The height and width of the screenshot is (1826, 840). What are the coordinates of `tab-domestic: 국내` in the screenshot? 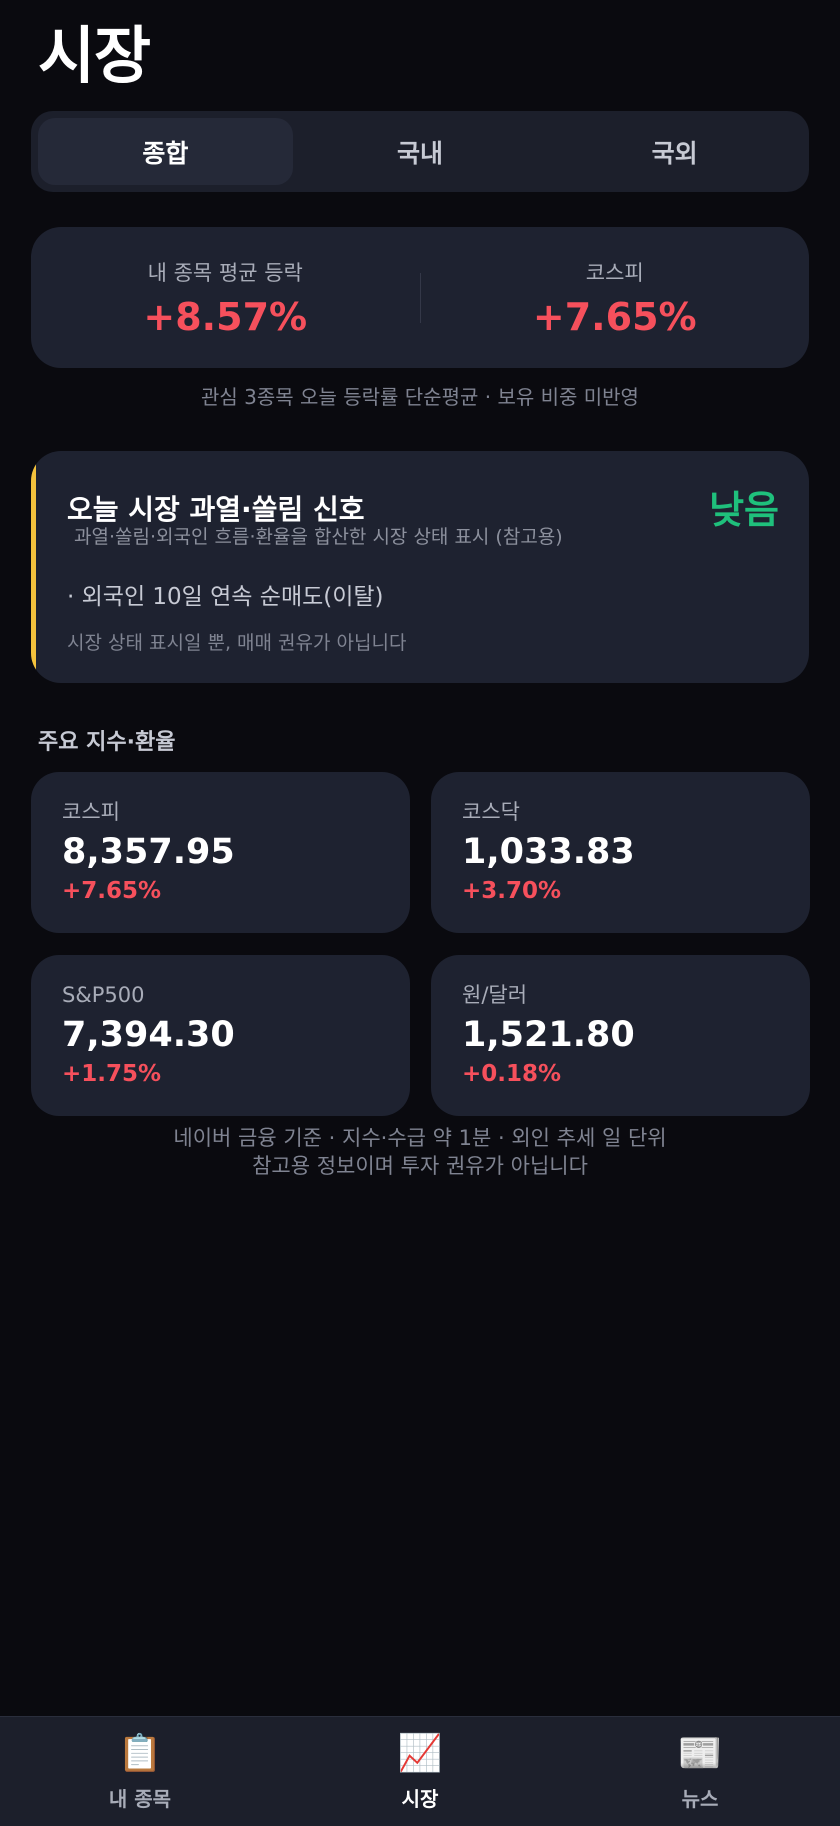 It's located at (420, 151).